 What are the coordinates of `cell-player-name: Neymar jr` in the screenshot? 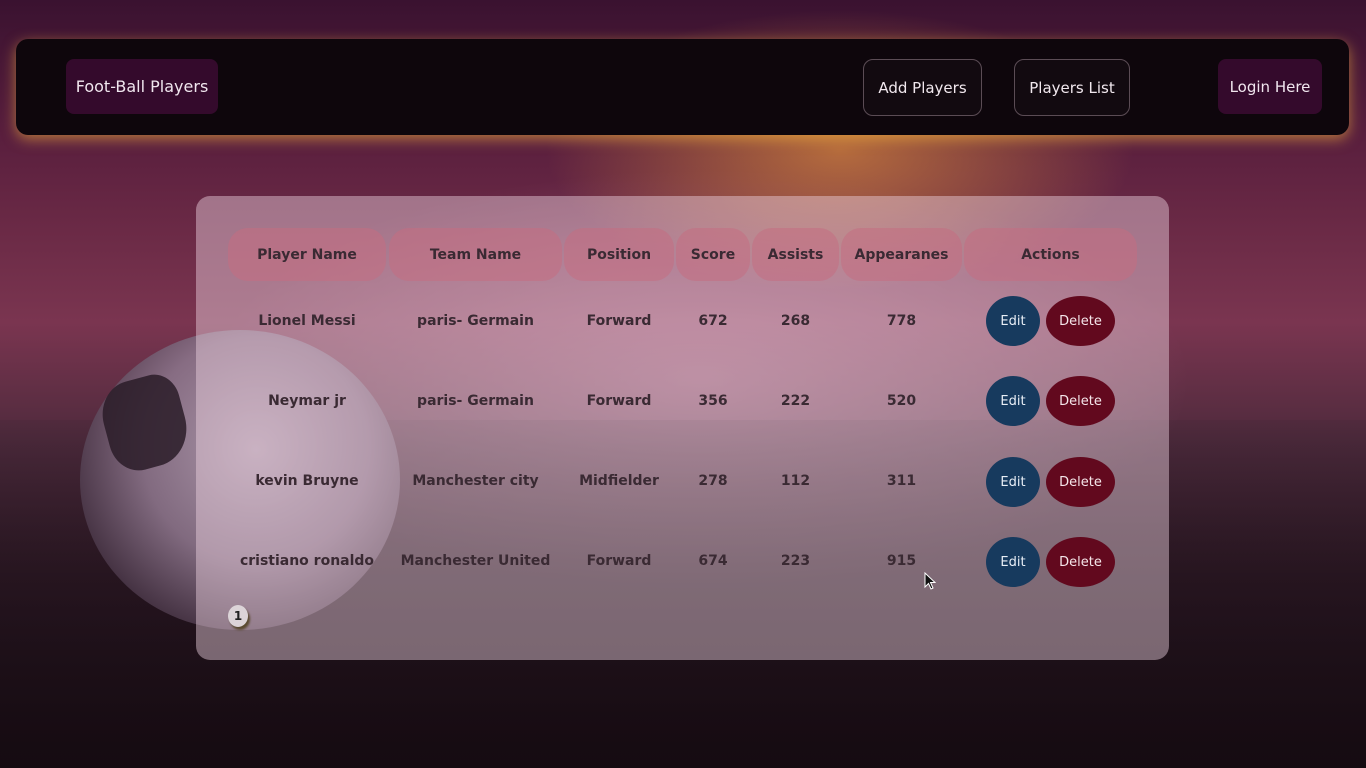 It's located at (307, 401).